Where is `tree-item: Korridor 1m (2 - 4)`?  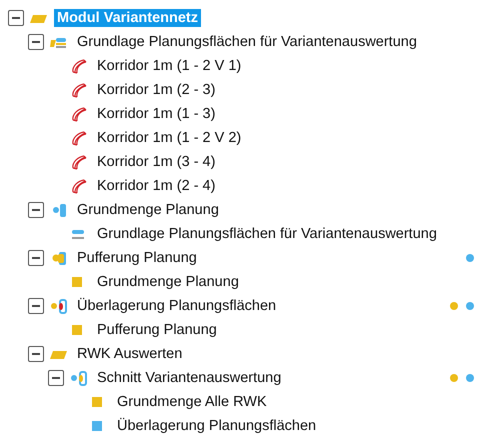
tree-item: Korridor 1m (2 - 4) is located at coordinates (156, 186).